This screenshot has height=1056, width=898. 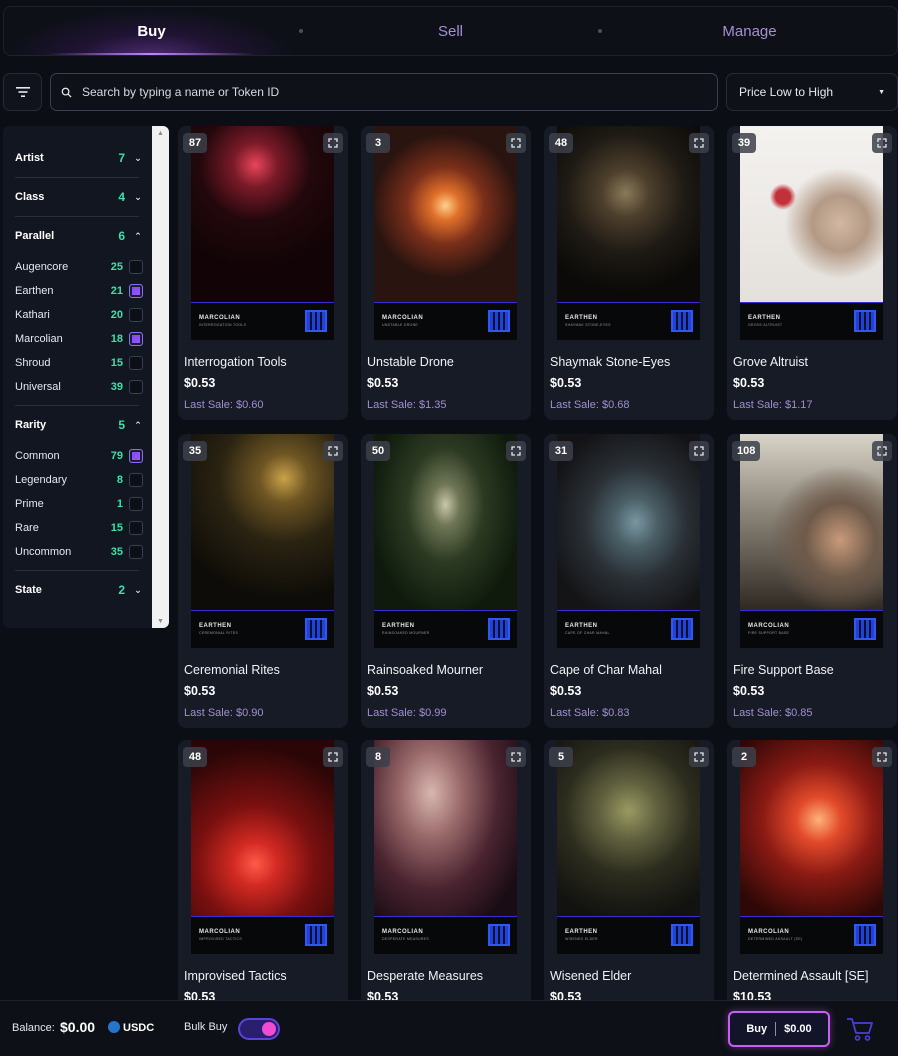 What do you see at coordinates (219, 633) in the screenshot?
I see `card-subtitle: CEREMONIAL RITES` at bounding box center [219, 633].